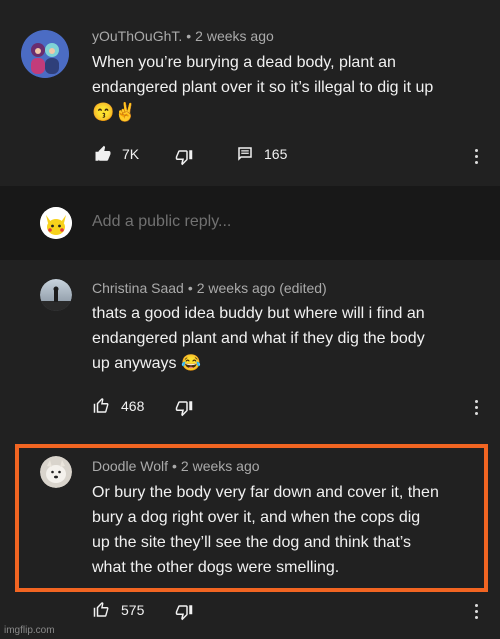 This screenshot has height=639, width=500. Describe the element at coordinates (133, 610) in the screenshot. I see `like-count: 575` at that location.